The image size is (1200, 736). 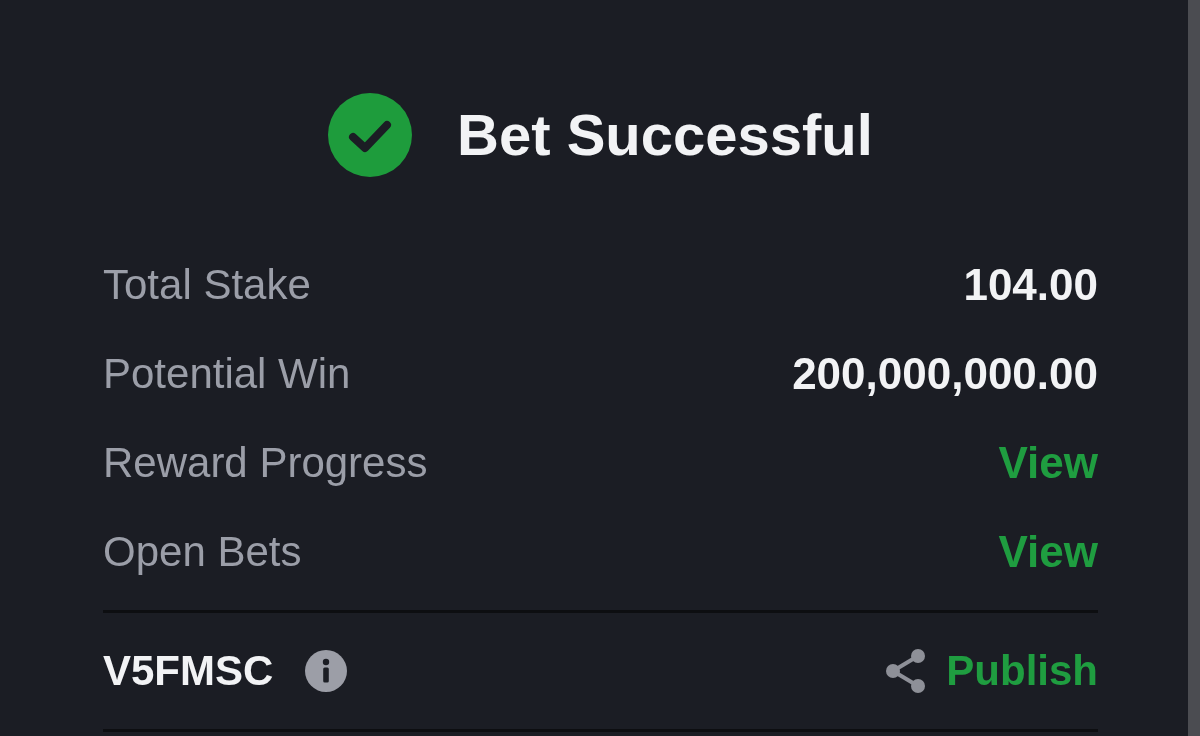 What do you see at coordinates (265, 462) in the screenshot?
I see `detail-label: Reward Progress` at bounding box center [265, 462].